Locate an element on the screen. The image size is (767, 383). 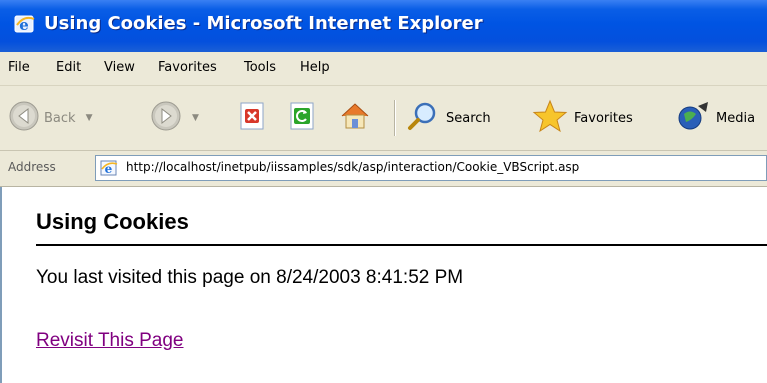
forward-button: ▼ is located at coordinates (174, 118).